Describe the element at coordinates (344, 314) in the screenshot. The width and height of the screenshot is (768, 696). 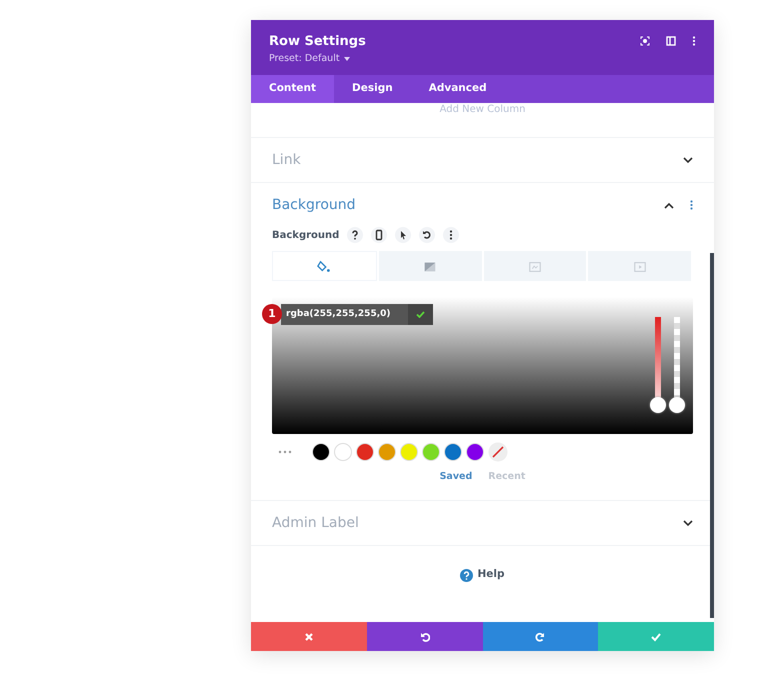
I see `color-value-field: rgba(255,255,255,0)` at that location.